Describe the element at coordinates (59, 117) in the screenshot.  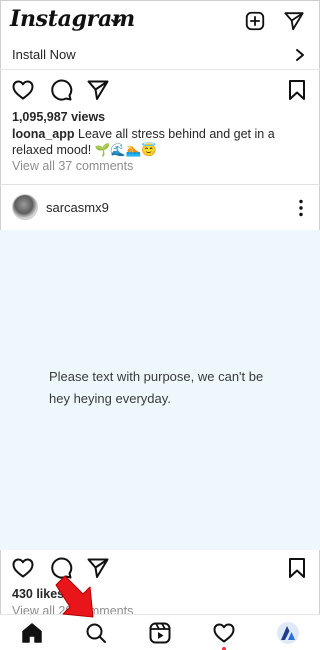
I see `views-count: 1,095,987 views` at that location.